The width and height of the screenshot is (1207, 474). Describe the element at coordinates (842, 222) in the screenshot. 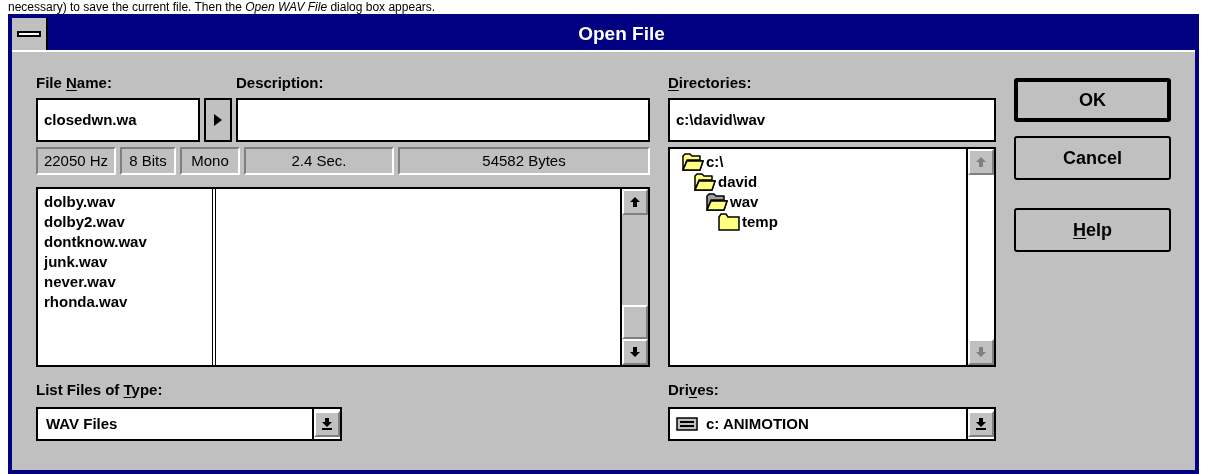

I see `directory-item: temp` at that location.